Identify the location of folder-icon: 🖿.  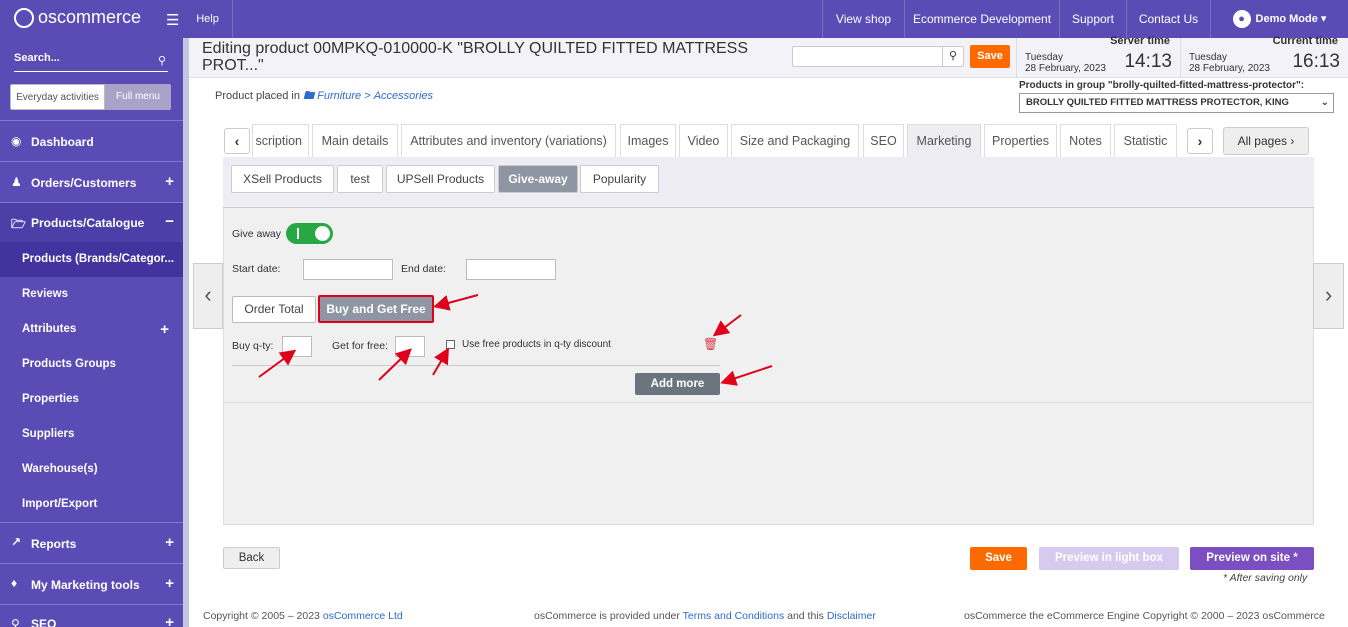
(309, 96).